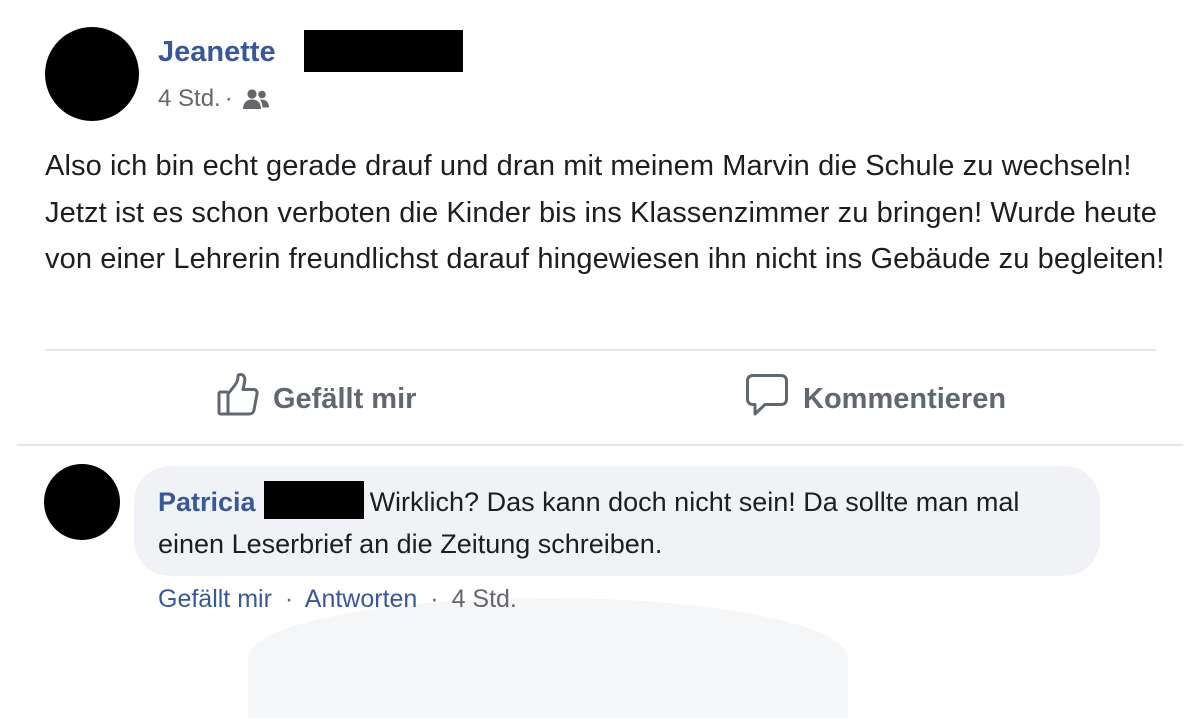  Describe the element at coordinates (215, 599) in the screenshot. I see `comment-like-link: Gefällt mir` at that location.